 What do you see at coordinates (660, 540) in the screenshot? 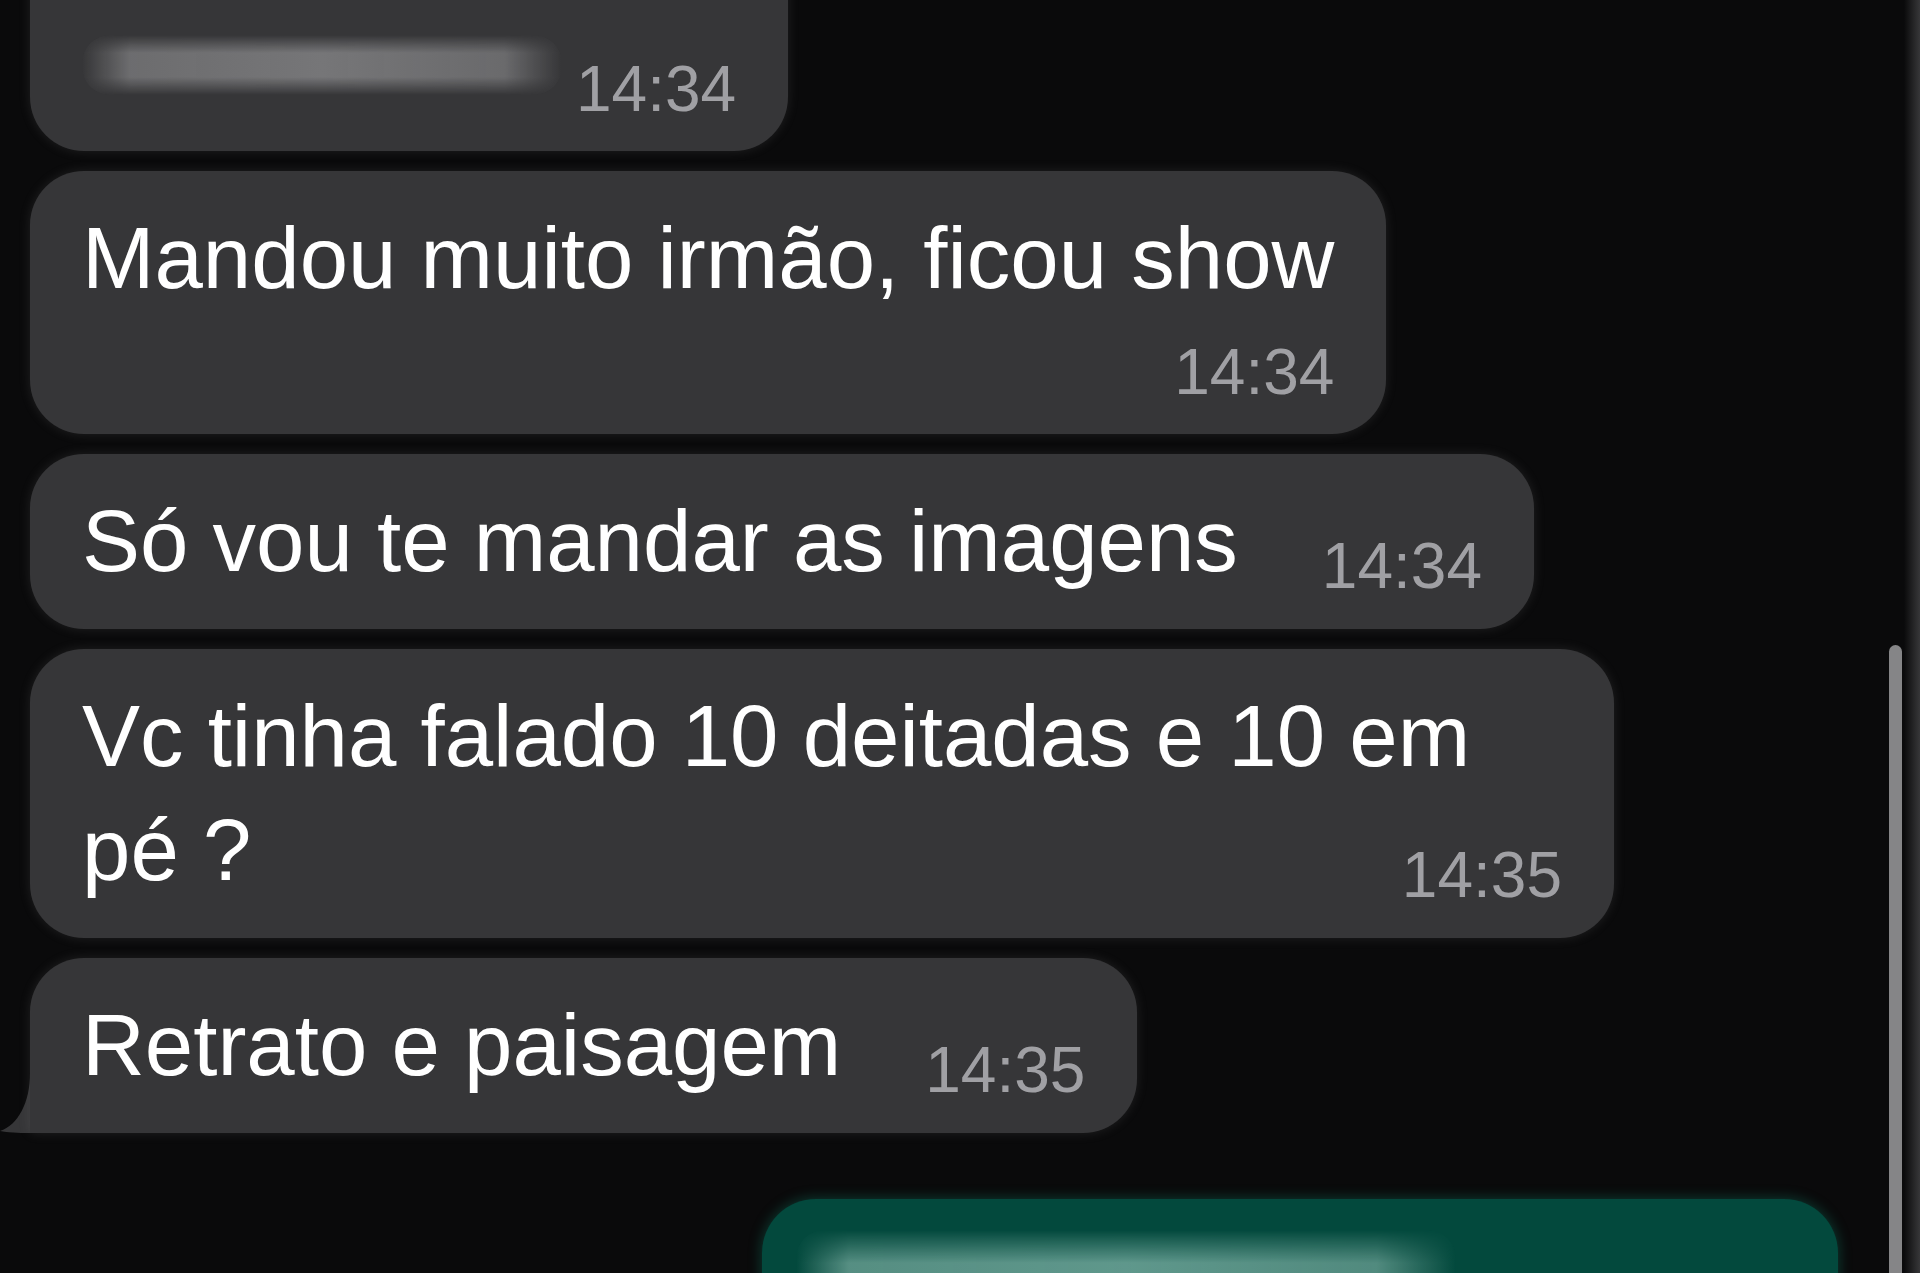
I see `message-text: Só vou te mandar as imagens` at bounding box center [660, 540].